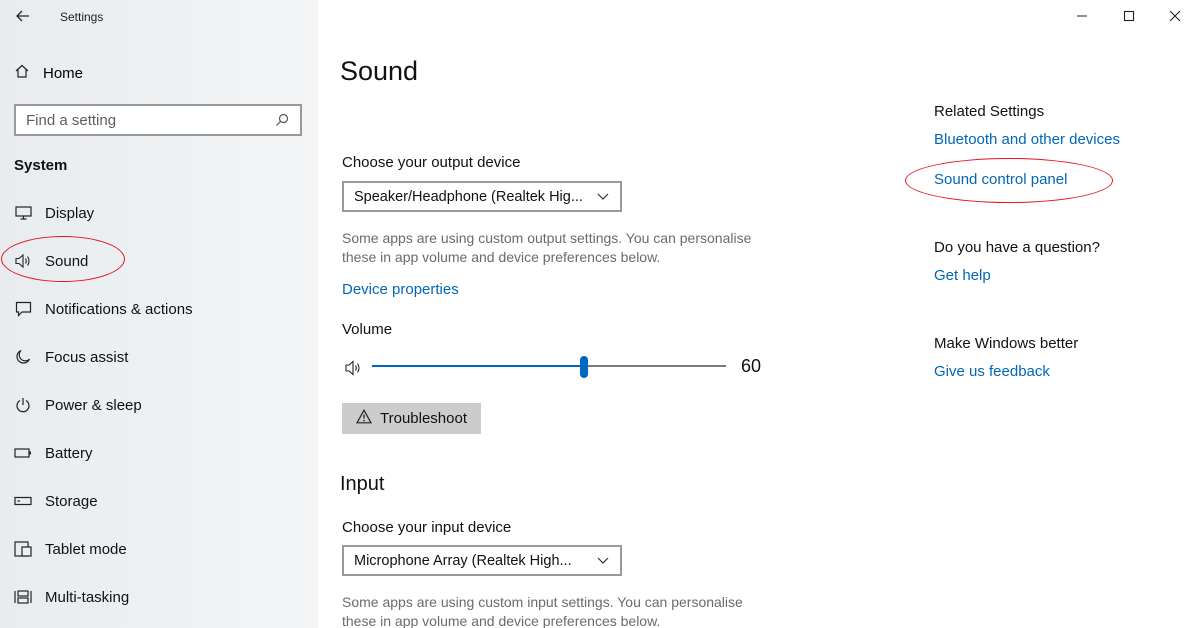 This screenshot has height=628, width=1200. Describe the element at coordinates (22, 73) in the screenshot. I see `home-icon` at that location.